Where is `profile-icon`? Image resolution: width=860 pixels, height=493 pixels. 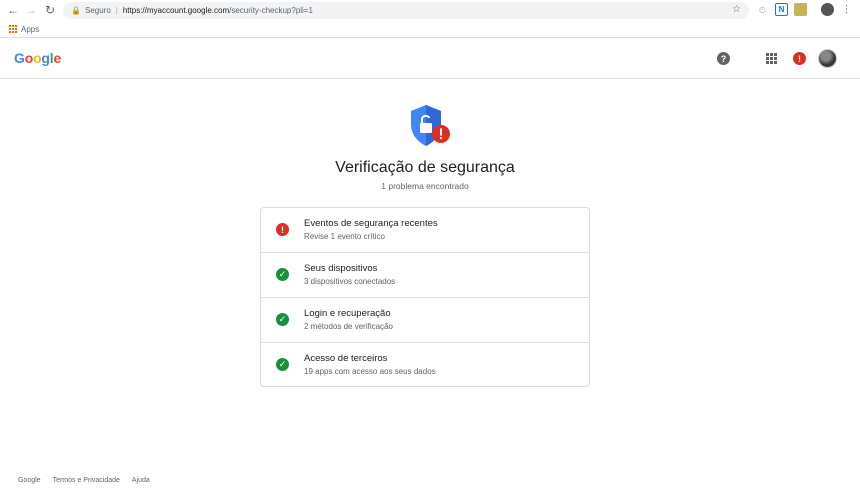
profile-icon is located at coordinates (827, 9).